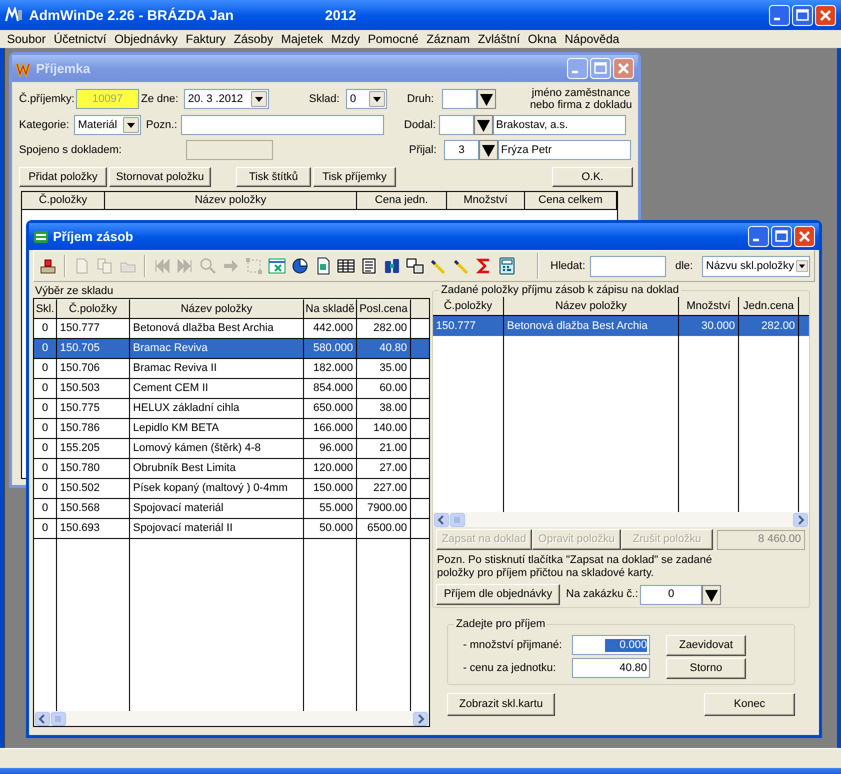 This screenshot has height=774, width=841. What do you see at coordinates (415, 266) in the screenshot?
I see `windows-icon` at bounding box center [415, 266].